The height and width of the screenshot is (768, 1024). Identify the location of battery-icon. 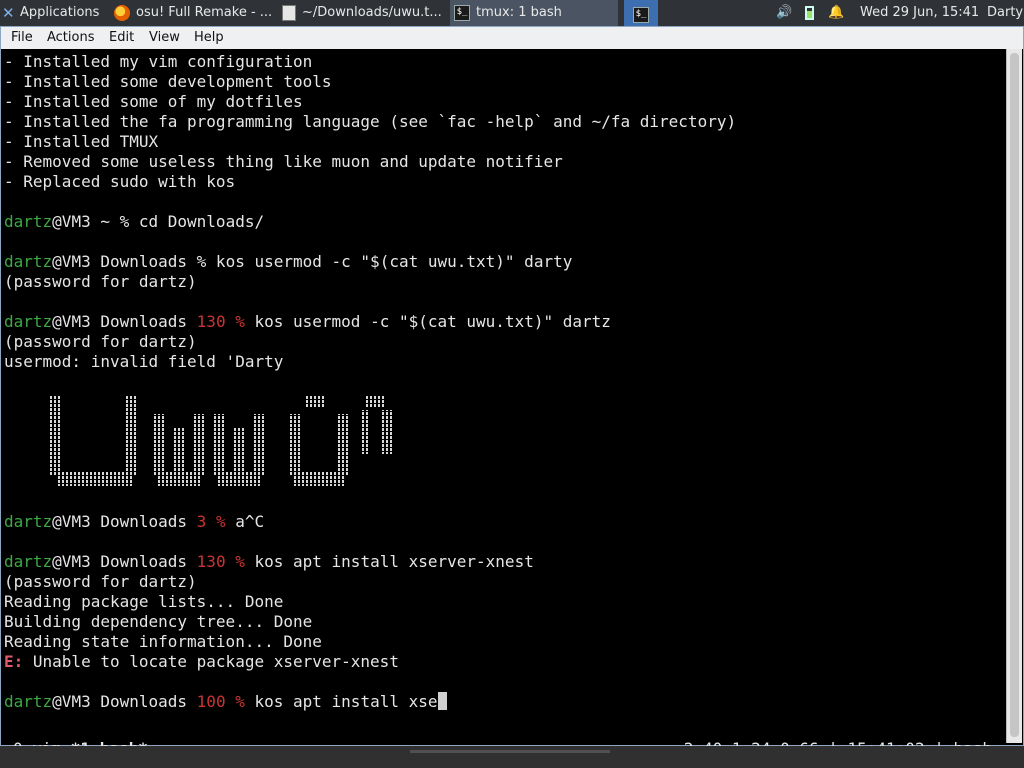
(811, 13).